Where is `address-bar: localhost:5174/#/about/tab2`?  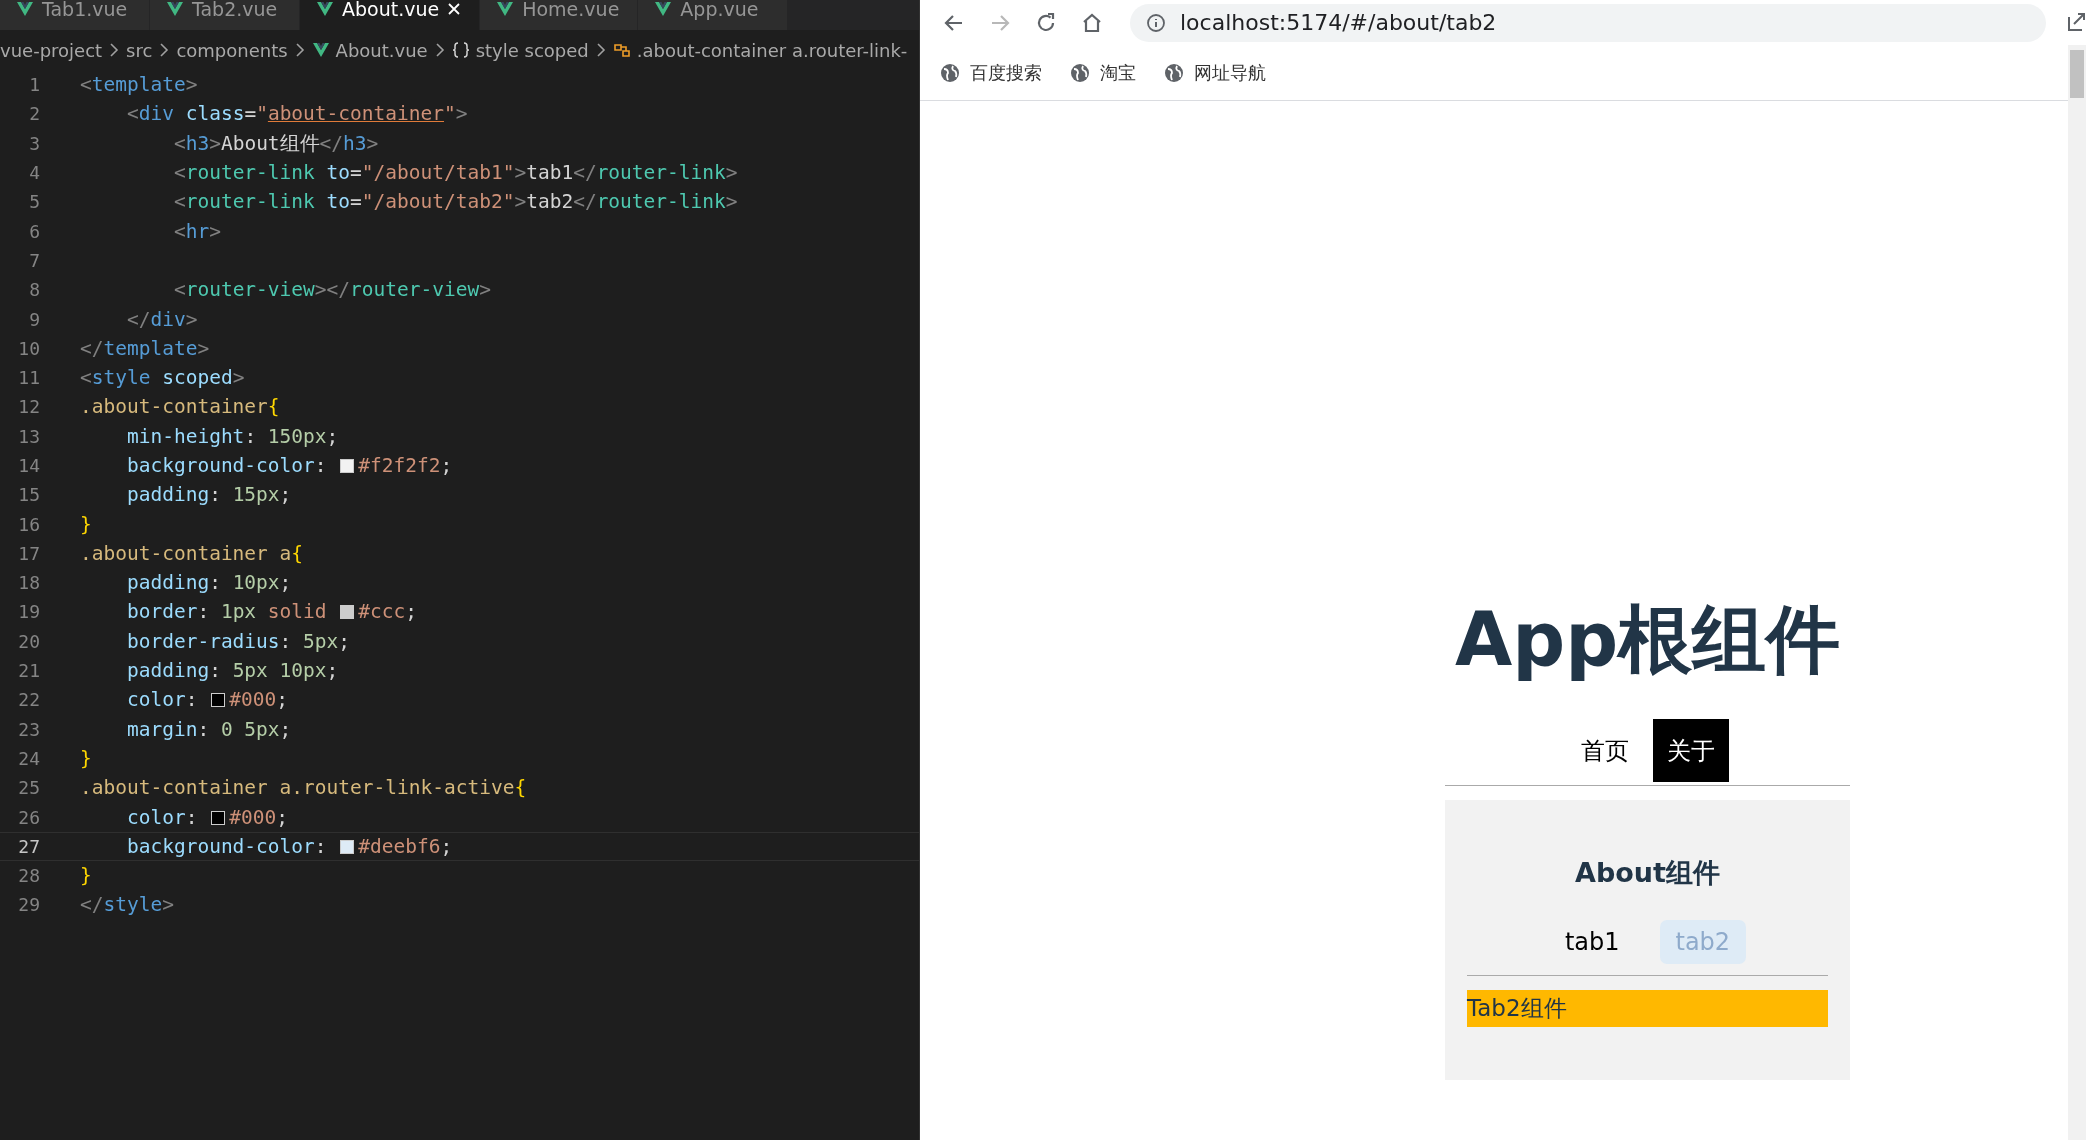
address-bar: localhost:5174/#/about/tab2 is located at coordinates (1588, 22).